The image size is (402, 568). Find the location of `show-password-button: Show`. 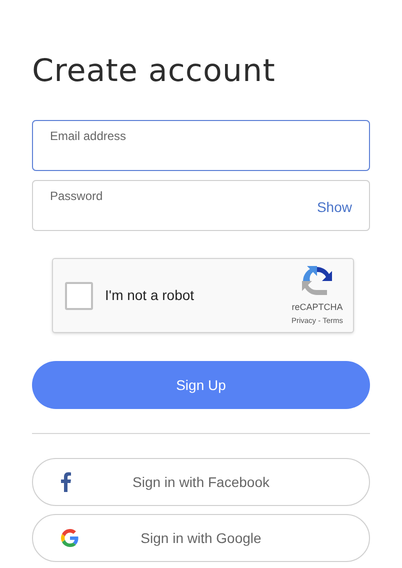

show-password-button: Show is located at coordinates (334, 207).